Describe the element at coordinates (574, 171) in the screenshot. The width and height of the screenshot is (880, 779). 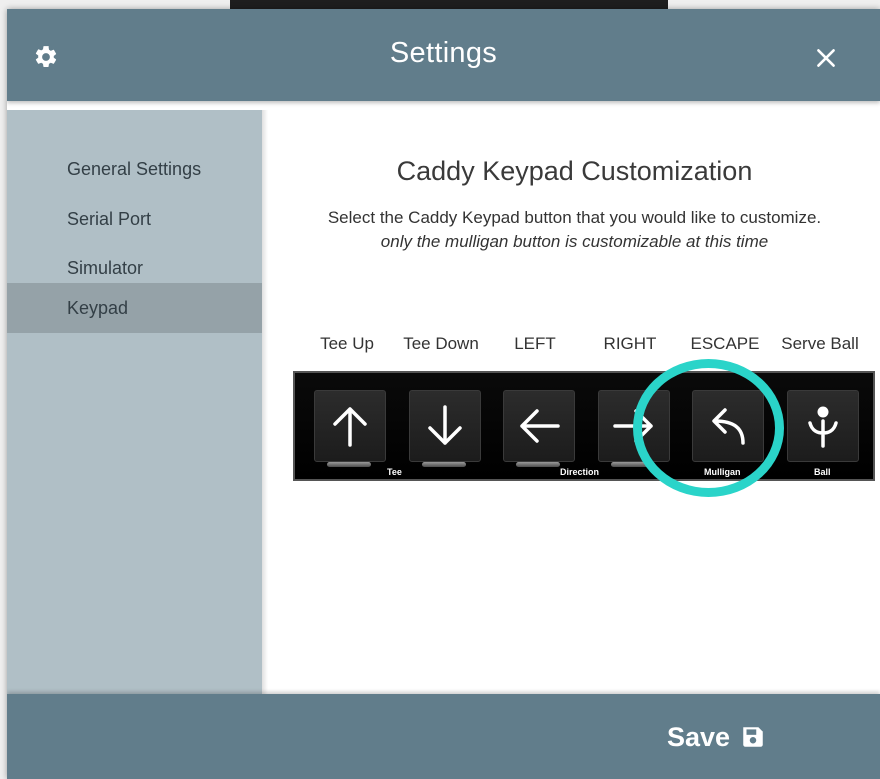
I see `page-title: Caddy Keypad Customization` at that location.